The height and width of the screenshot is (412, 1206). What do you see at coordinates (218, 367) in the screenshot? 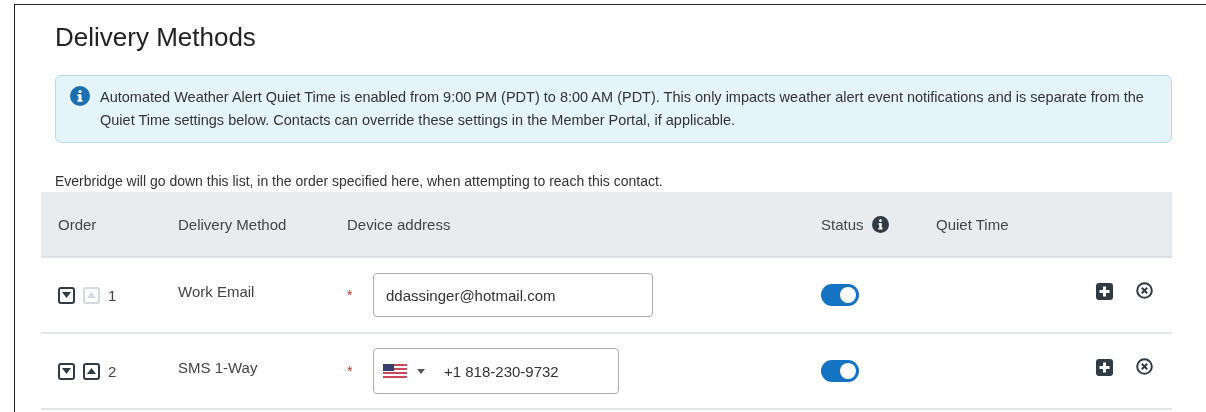
I see `delivery-method: SMS 1-Way` at bounding box center [218, 367].